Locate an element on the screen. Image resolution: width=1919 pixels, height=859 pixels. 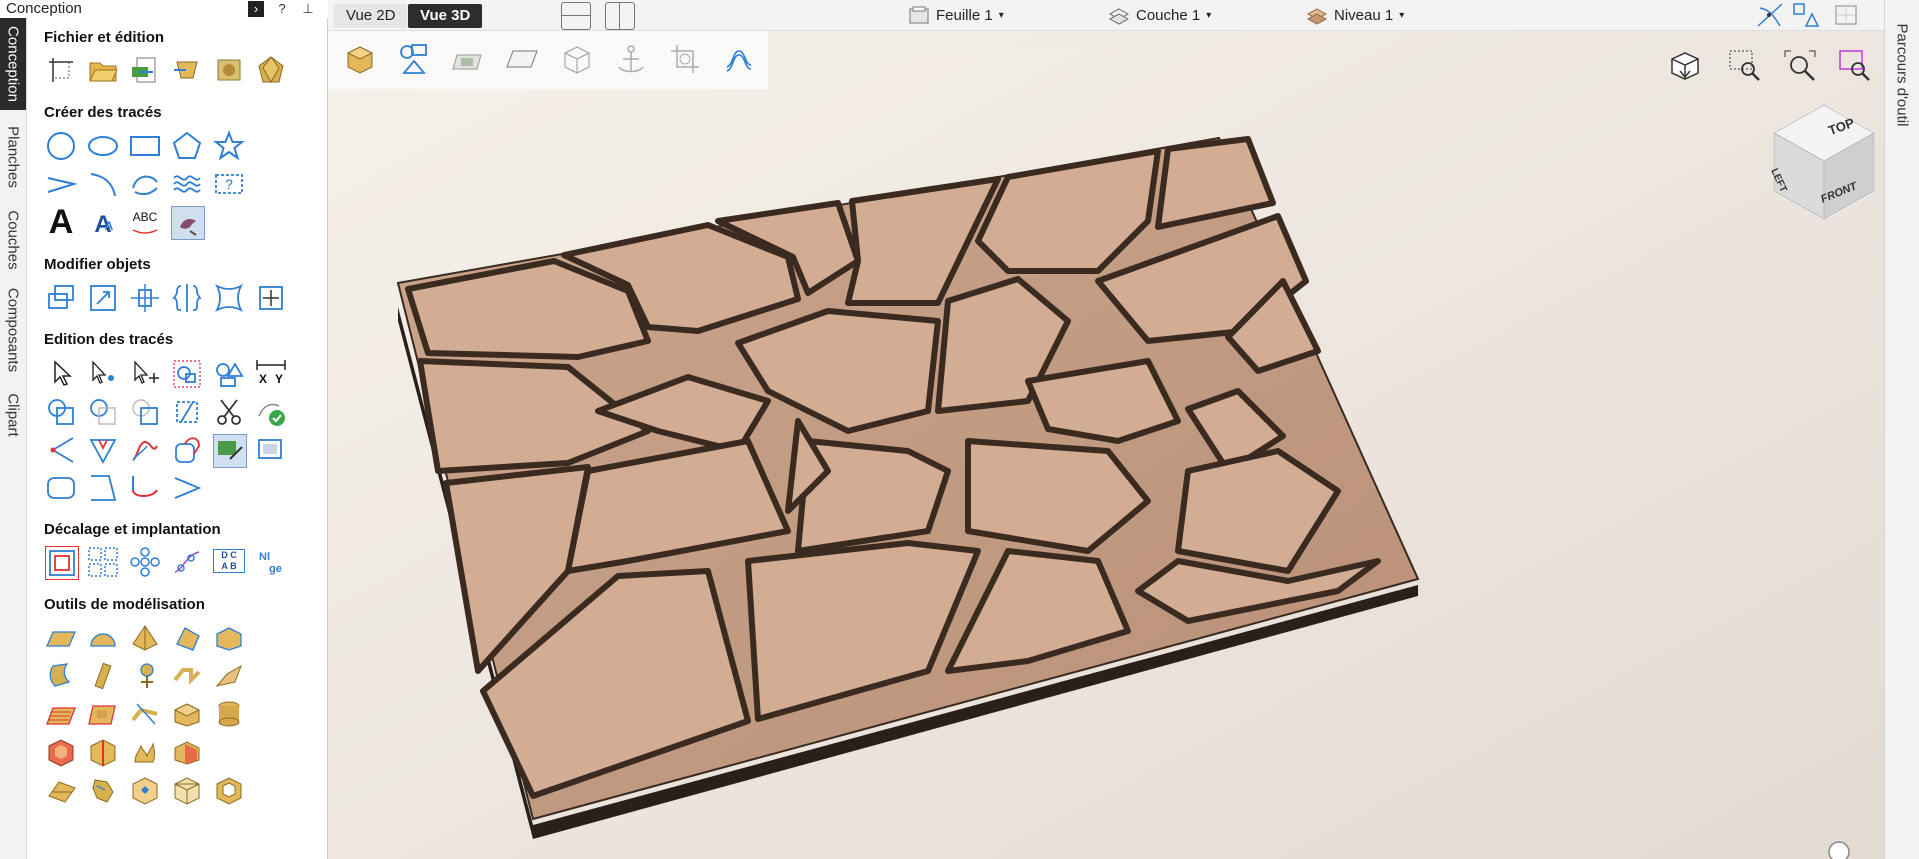
view-cube-toggle-icon is located at coordinates (1685, 66).